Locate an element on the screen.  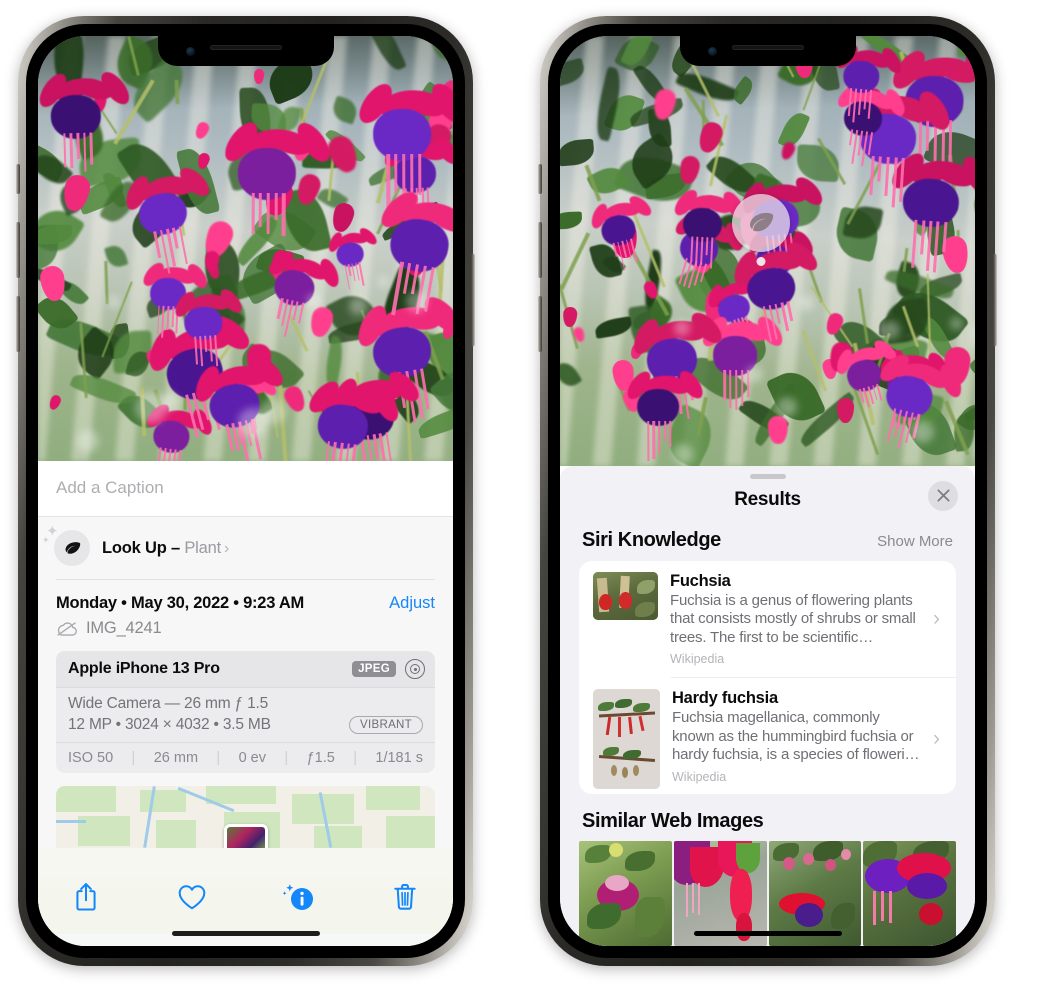
raw-capture-icon is located at coordinates (415, 669).